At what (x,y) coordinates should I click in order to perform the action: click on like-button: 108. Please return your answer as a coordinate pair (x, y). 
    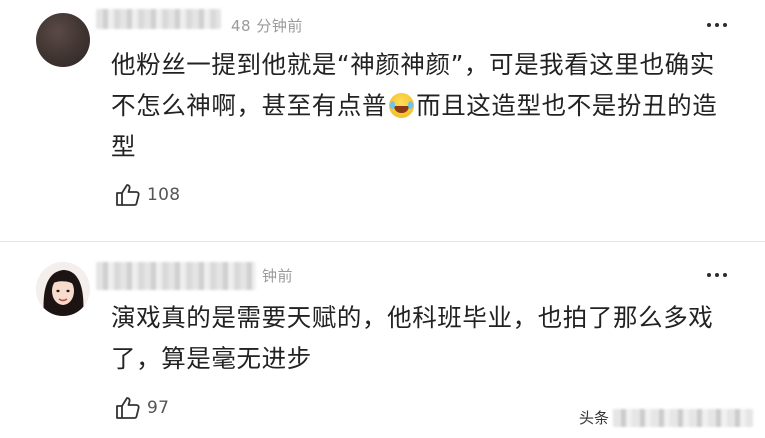
    Looking at the image, I should click on (147, 195).